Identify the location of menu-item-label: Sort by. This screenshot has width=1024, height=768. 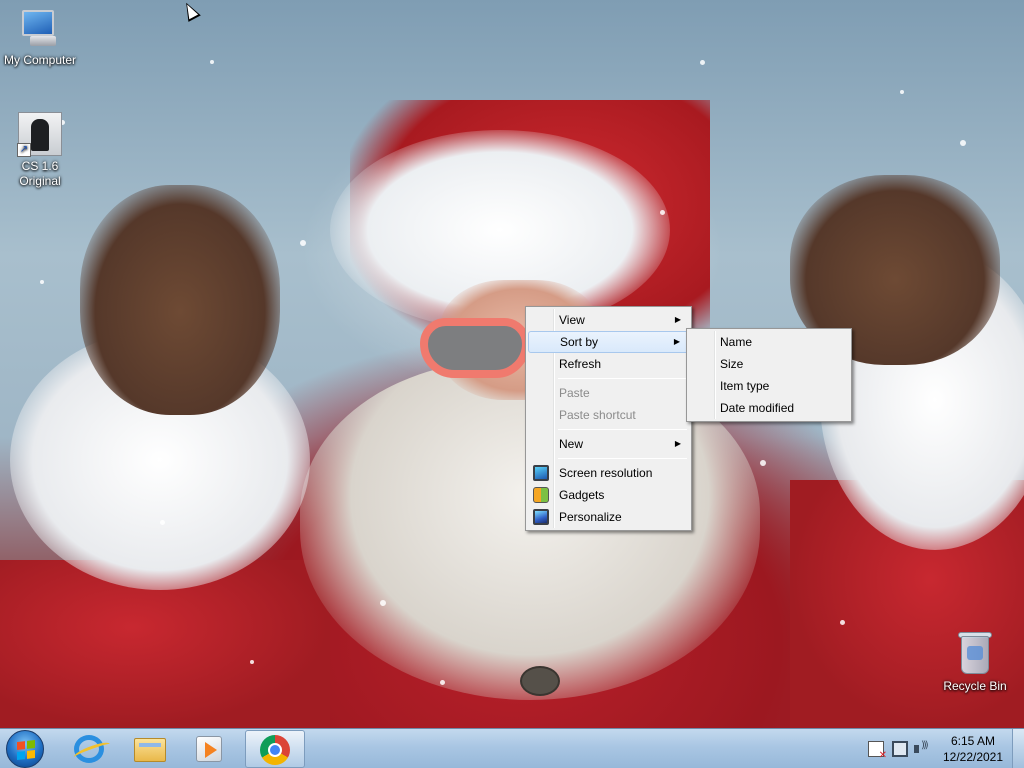
(579, 342).